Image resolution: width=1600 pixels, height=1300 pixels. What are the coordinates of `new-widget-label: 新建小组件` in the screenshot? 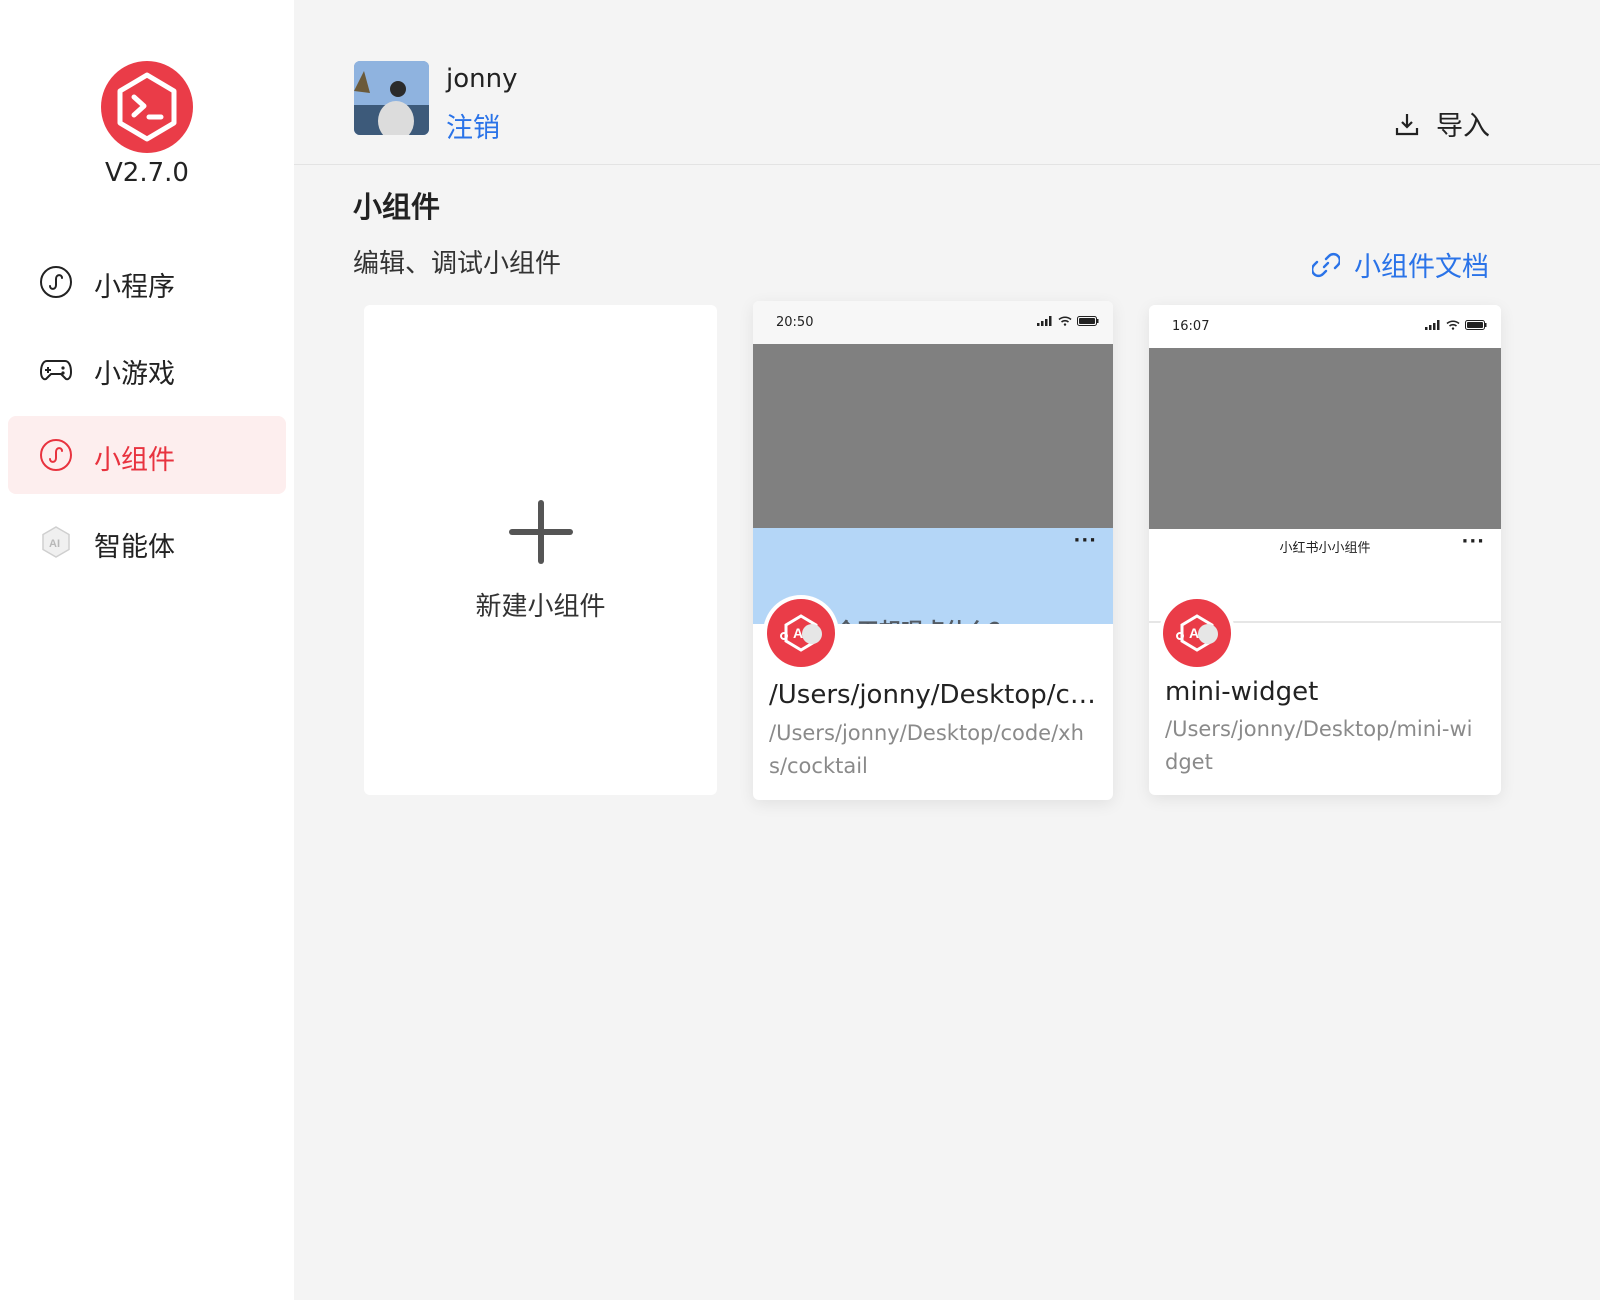 It's located at (540, 607).